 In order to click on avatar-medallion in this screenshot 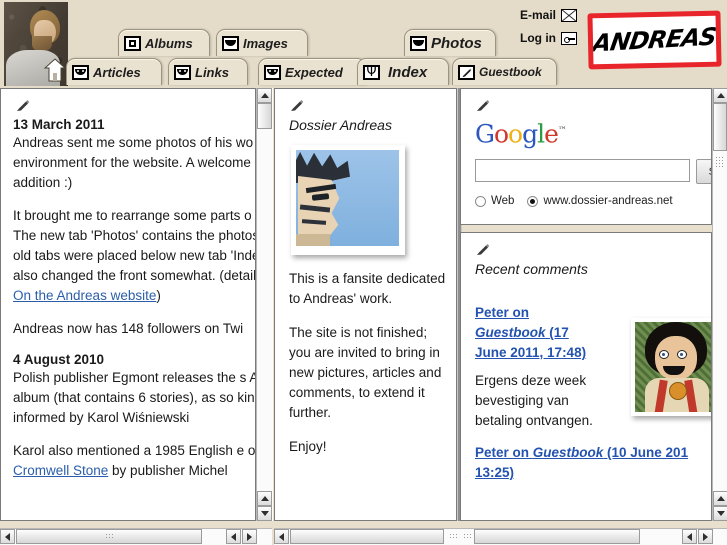, I will do `click(678, 391)`.